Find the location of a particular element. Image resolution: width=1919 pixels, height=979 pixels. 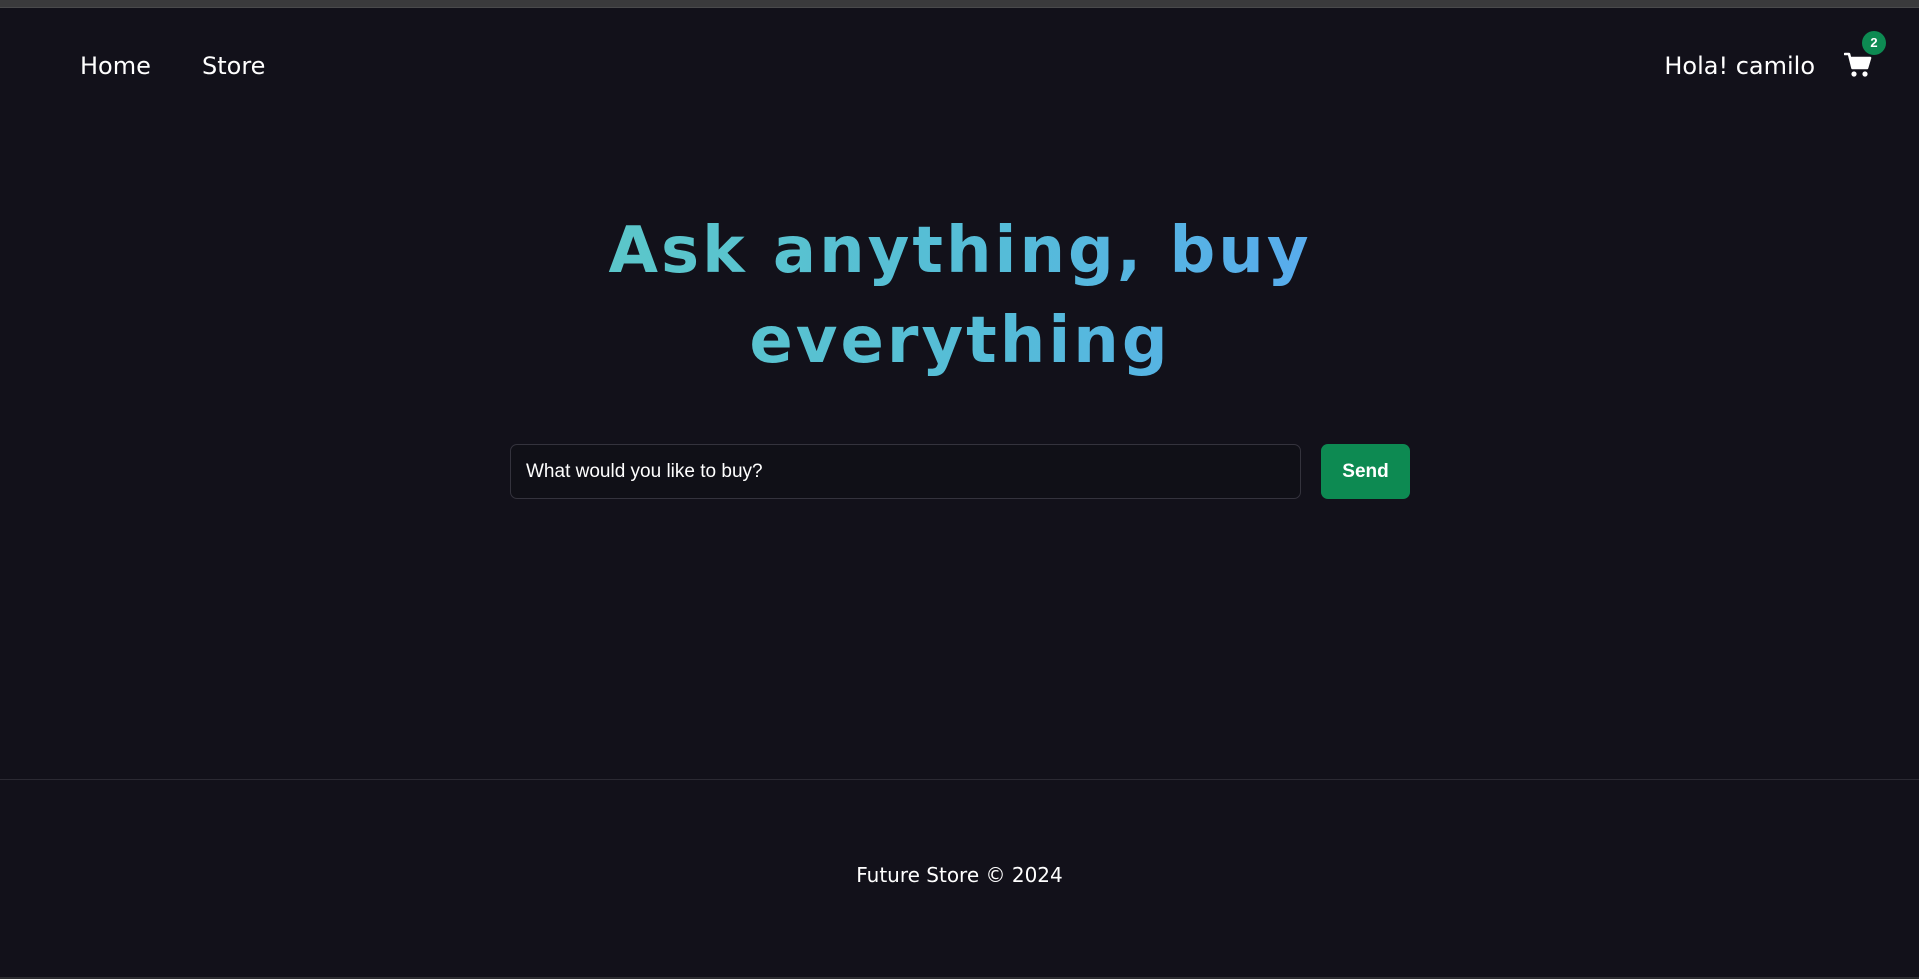

cart-button is located at coordinates (1858, 65).